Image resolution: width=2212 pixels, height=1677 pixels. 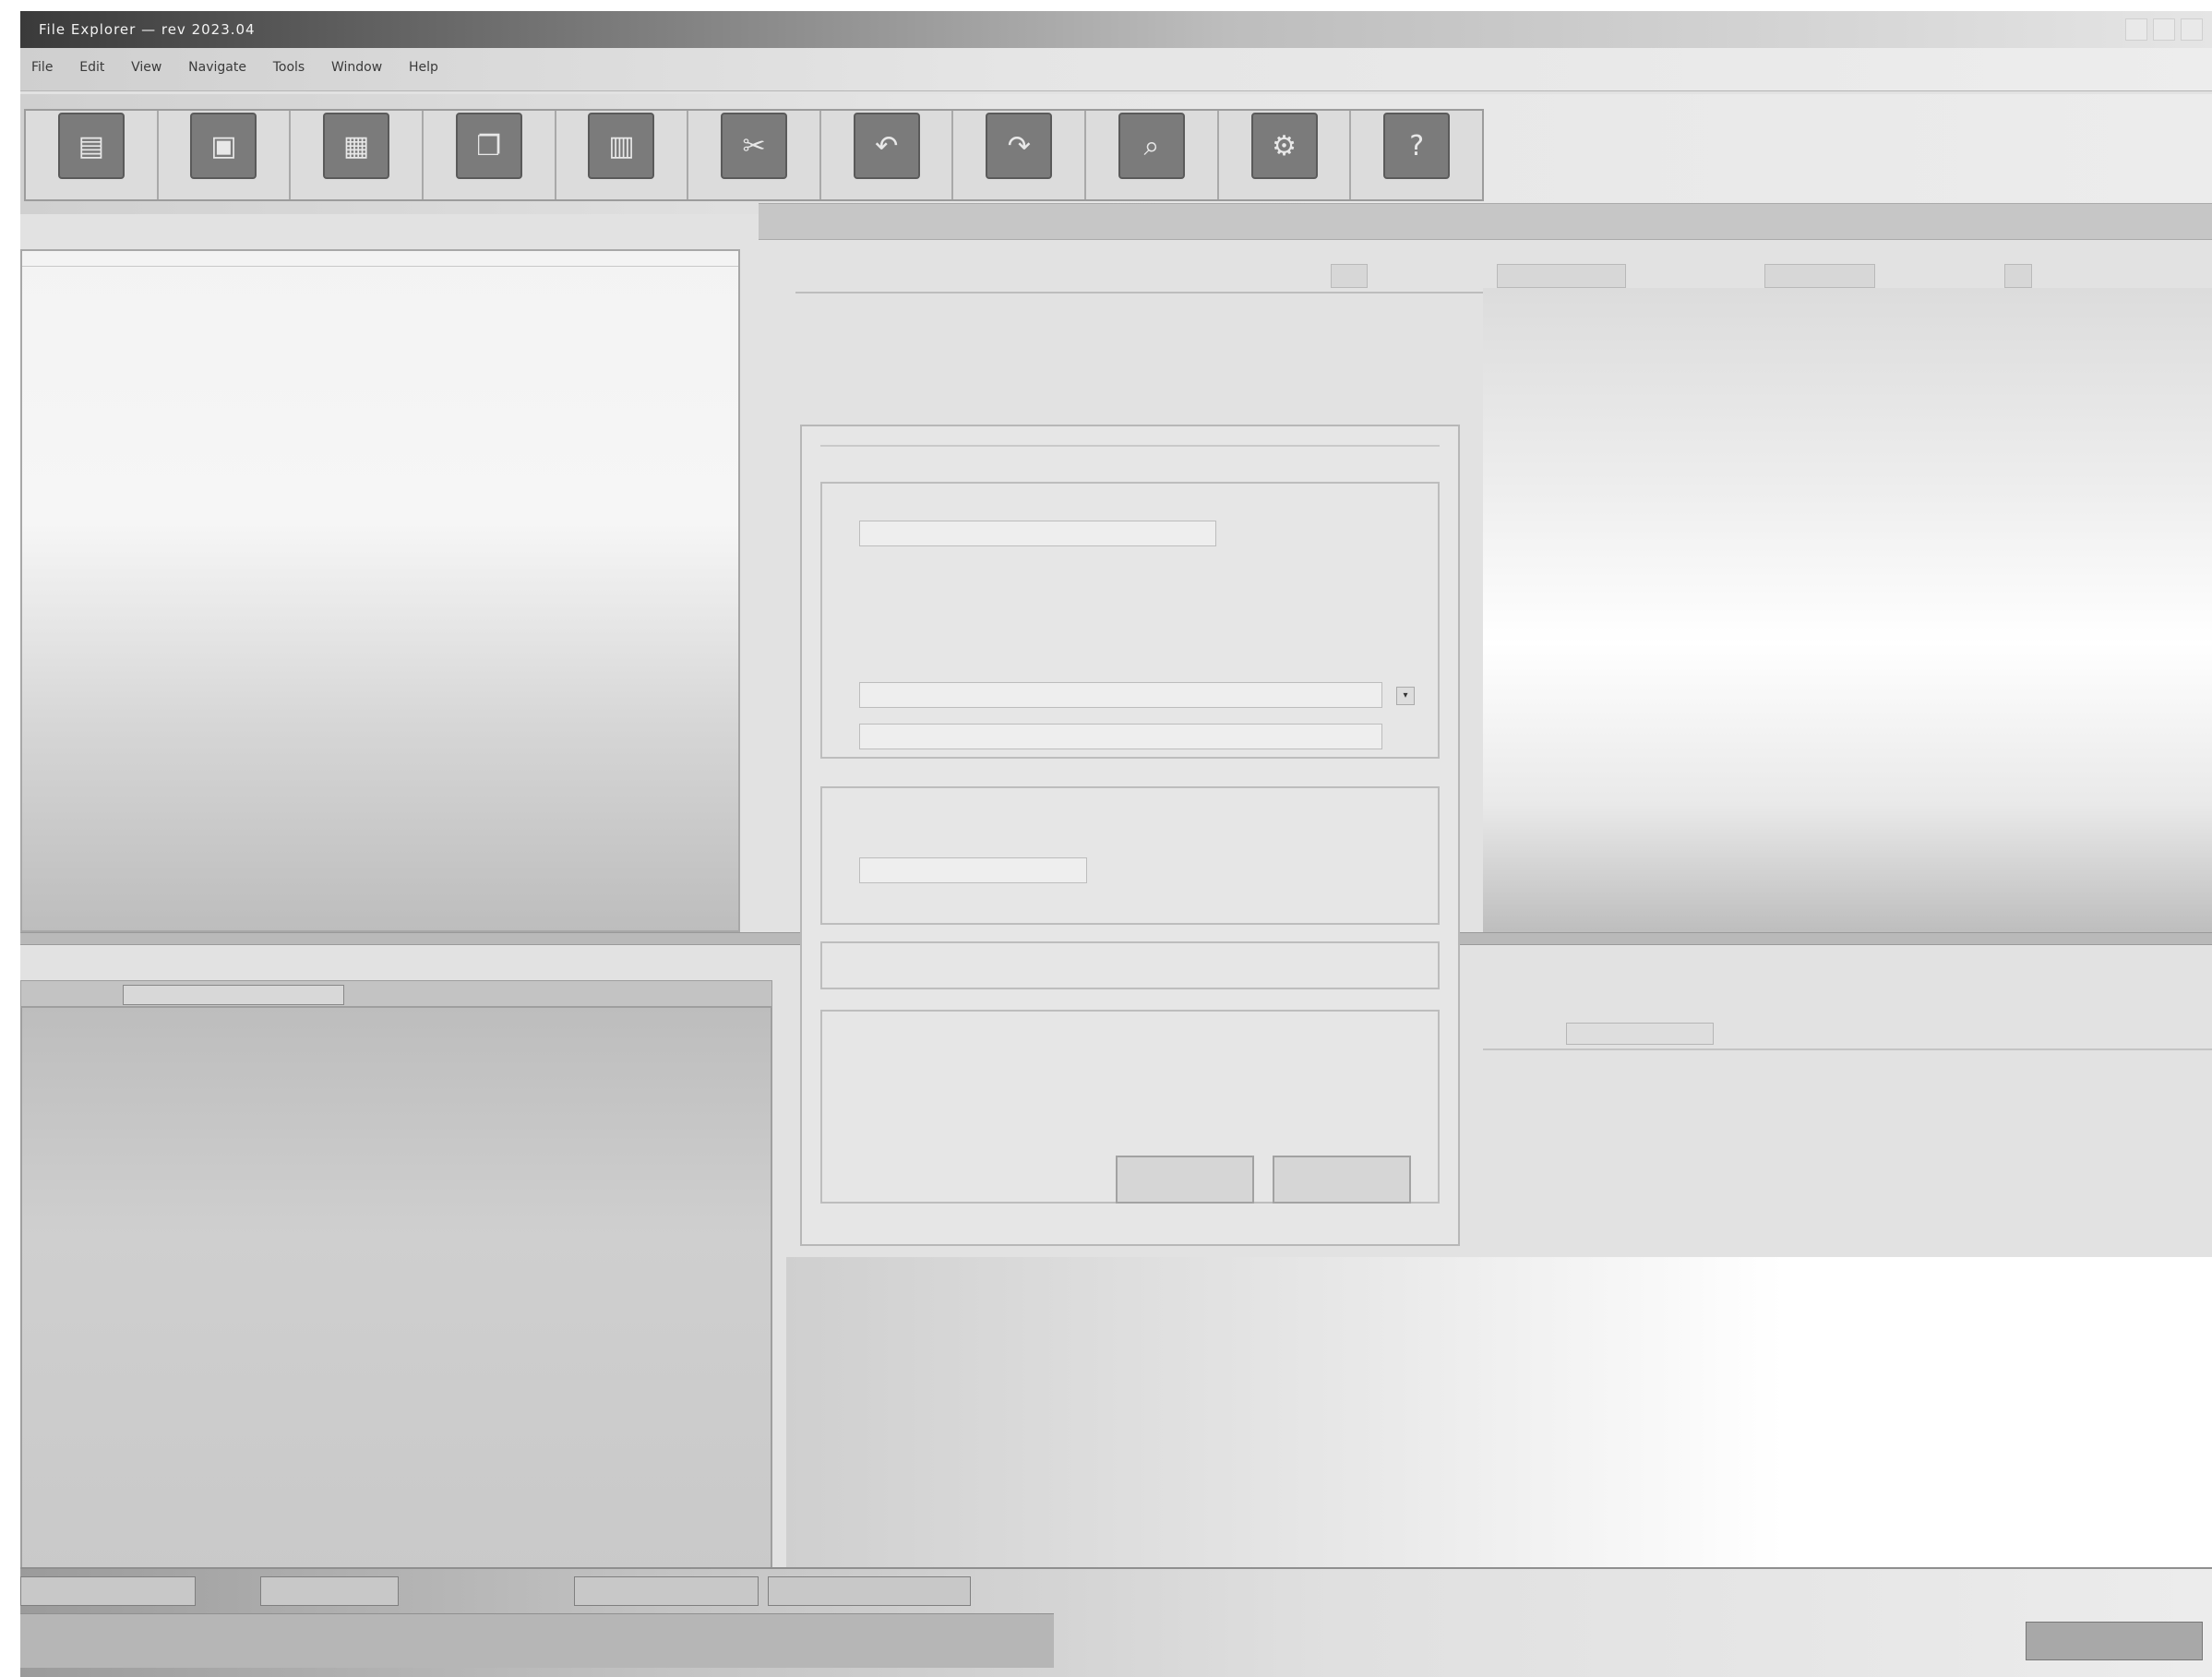 I want to click on search-icon: ⌕, so click(x=1151, y=146).